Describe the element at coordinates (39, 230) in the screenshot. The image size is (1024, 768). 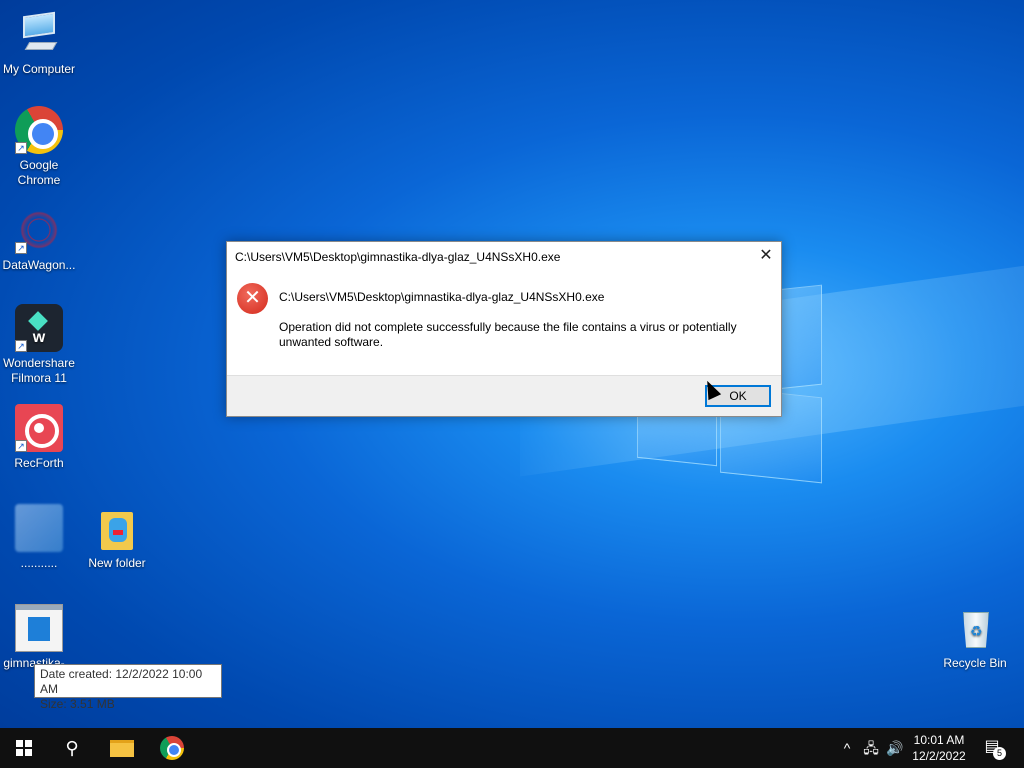
I see `datawagon-icon: ↗` at that location.